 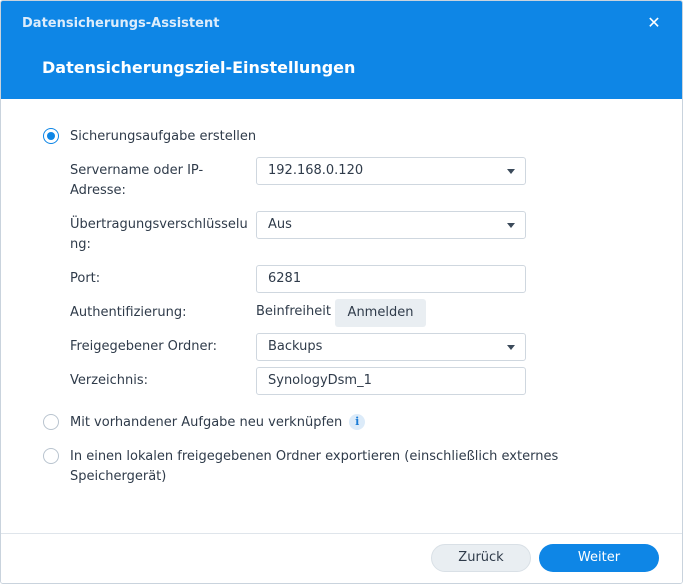 I want to click on shared-folder-select: Backups, so click(x=391, y=347).